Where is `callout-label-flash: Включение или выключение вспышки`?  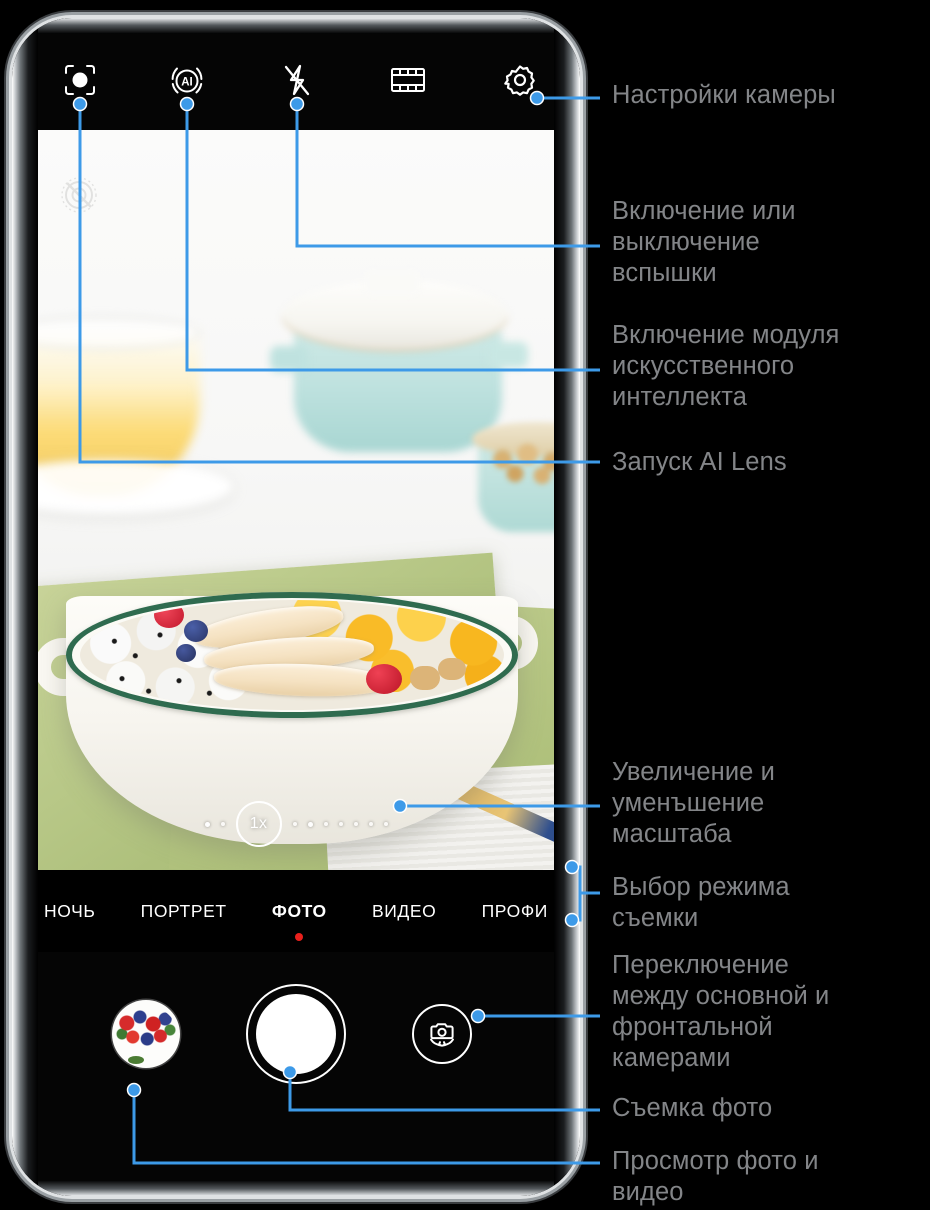 callout-label-flash: Включение или выключение вспышки is located at coordinates (704, 242).